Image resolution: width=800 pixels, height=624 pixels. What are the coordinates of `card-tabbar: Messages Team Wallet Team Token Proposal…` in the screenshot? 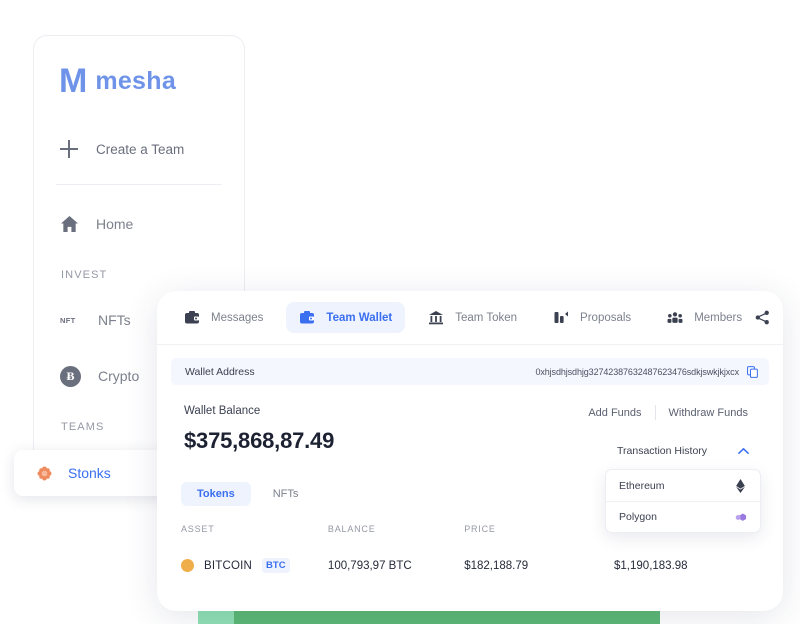 It's located at (470, 318).